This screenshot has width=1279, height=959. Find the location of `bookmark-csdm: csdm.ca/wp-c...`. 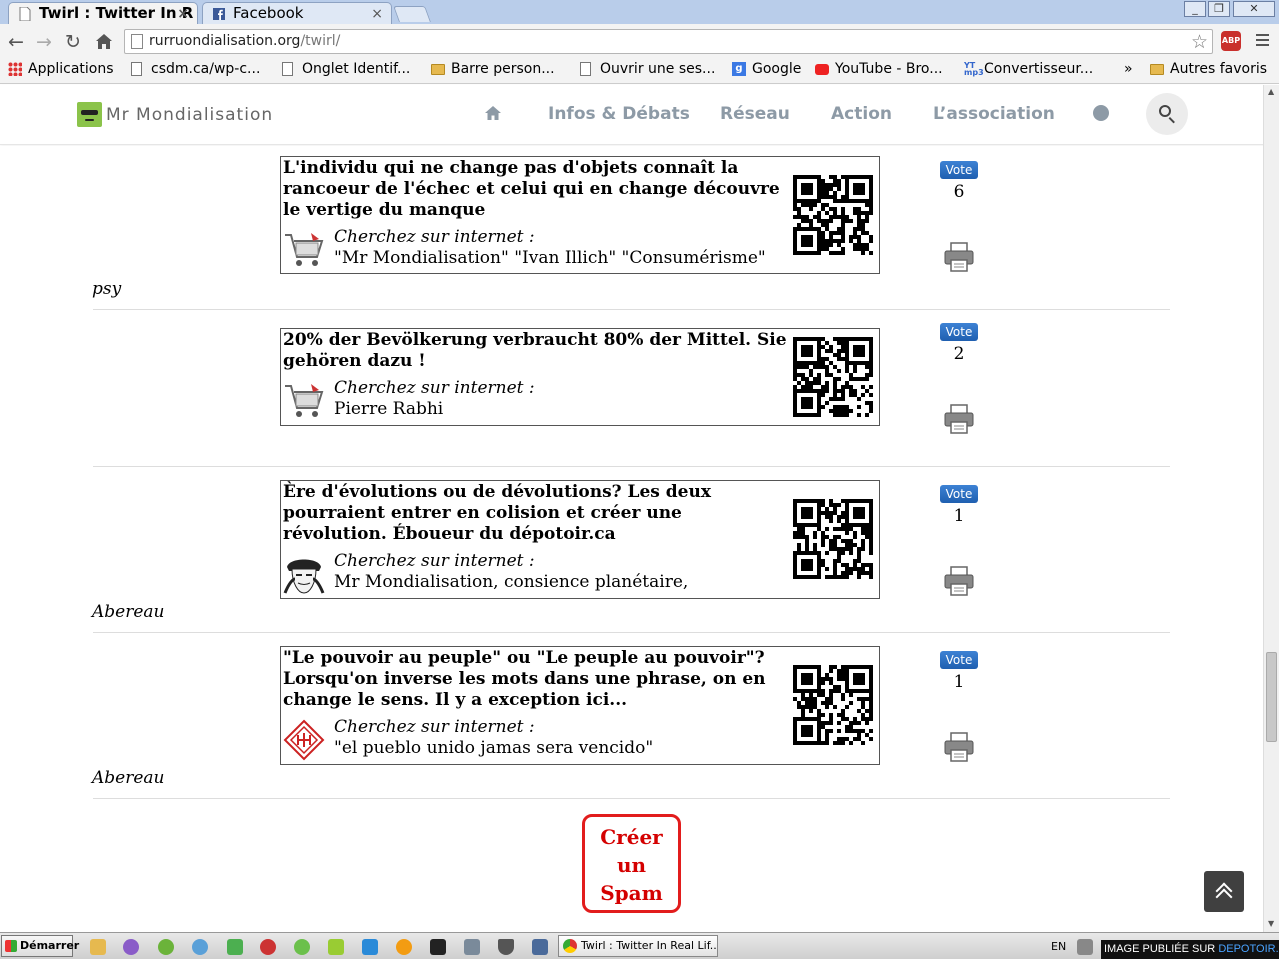

bookmark-csdm: csdm.ca/wp-c... is located at coordinates (195, 69).